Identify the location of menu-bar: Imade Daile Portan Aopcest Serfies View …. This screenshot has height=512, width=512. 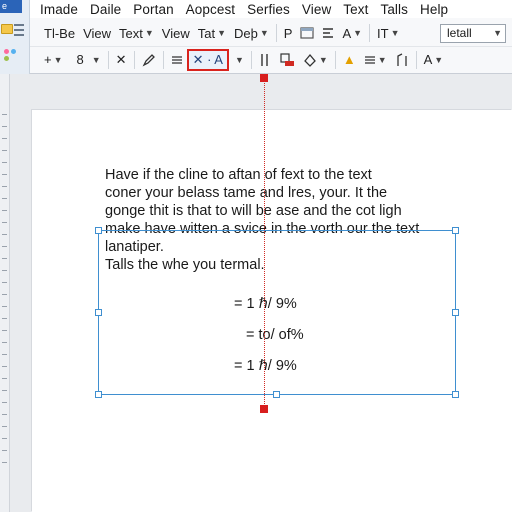
(271, 9).